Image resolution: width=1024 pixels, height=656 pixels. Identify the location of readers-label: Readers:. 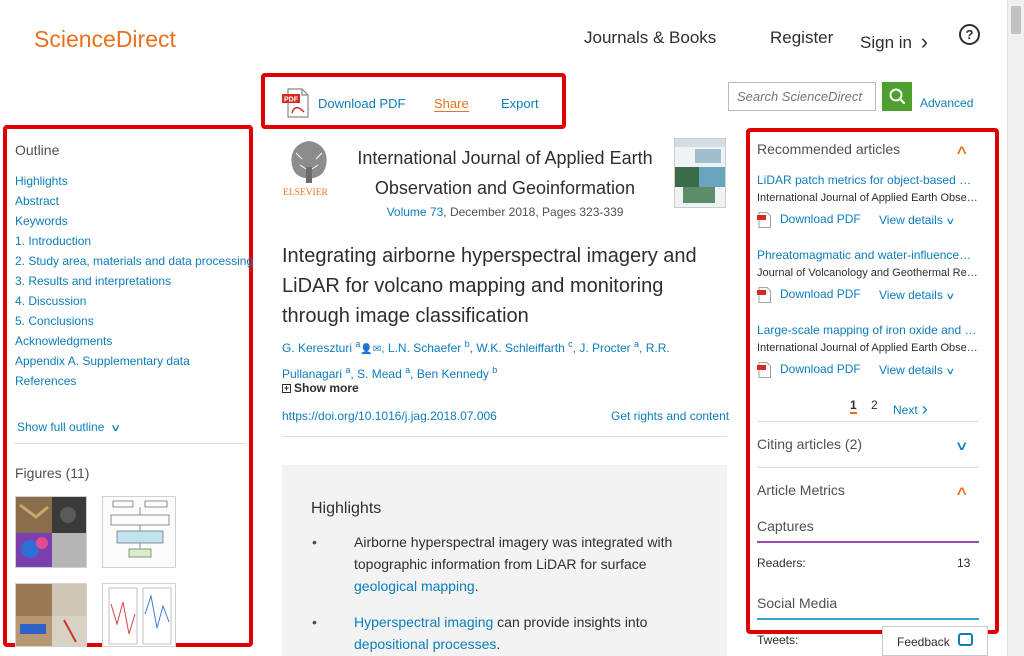
(781, 563).